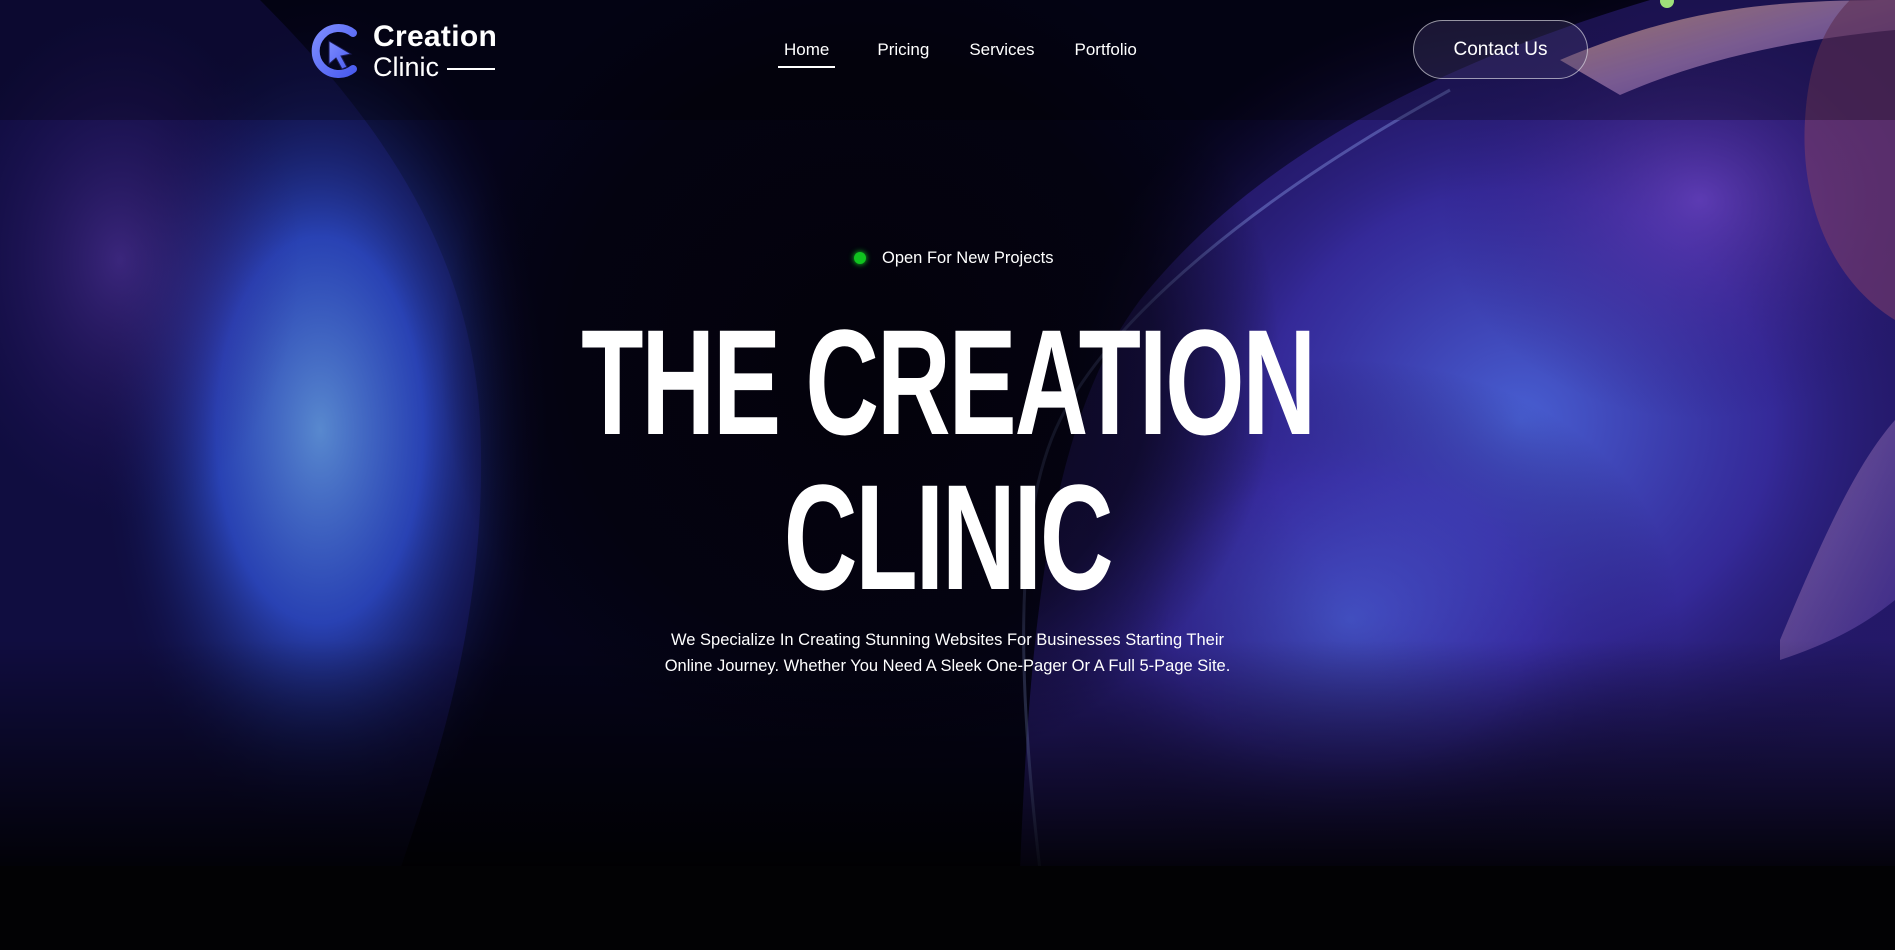 This screenshot has height=950, width=1895. Describe the element at coordinates (966, 53) in the screenshot. I see `main-nav: Home Pricing Services Portfolio` at that location.